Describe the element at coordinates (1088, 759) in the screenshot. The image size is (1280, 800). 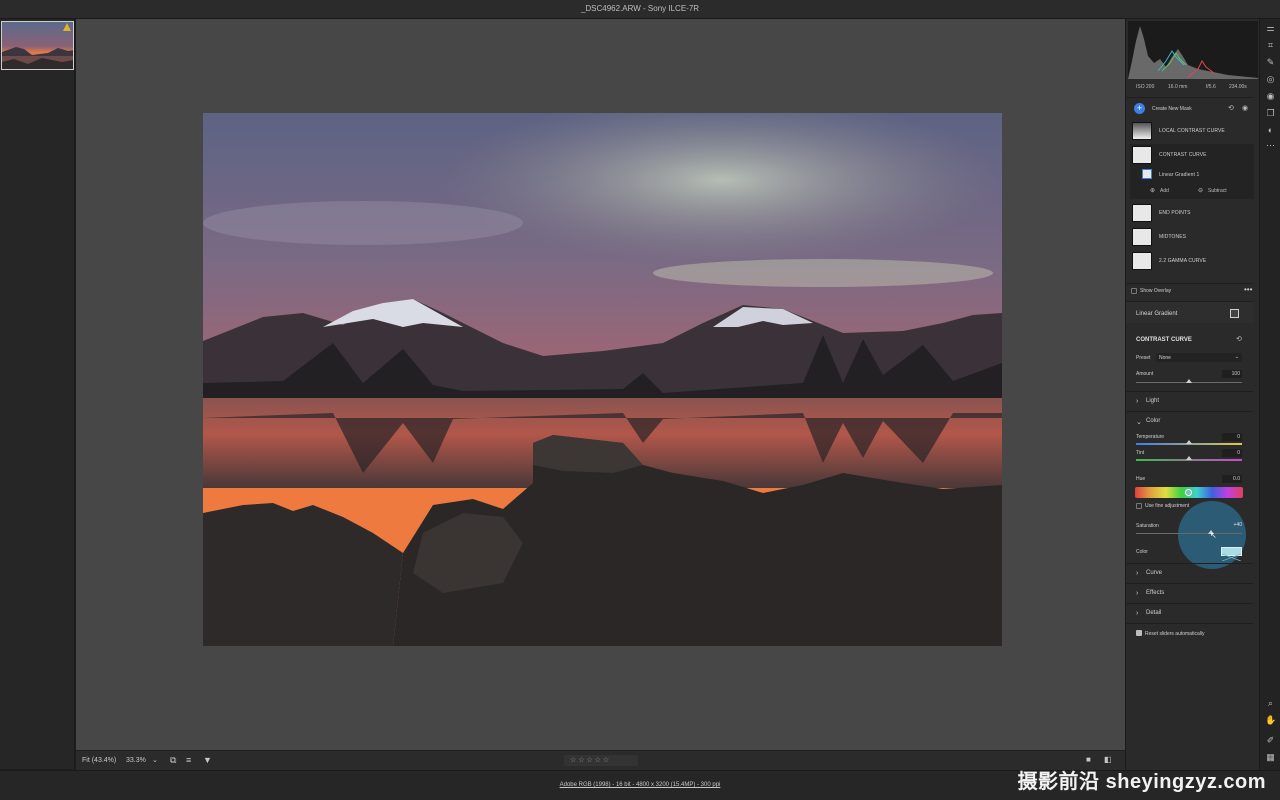
I see `single-view-icon: ■` at that location.